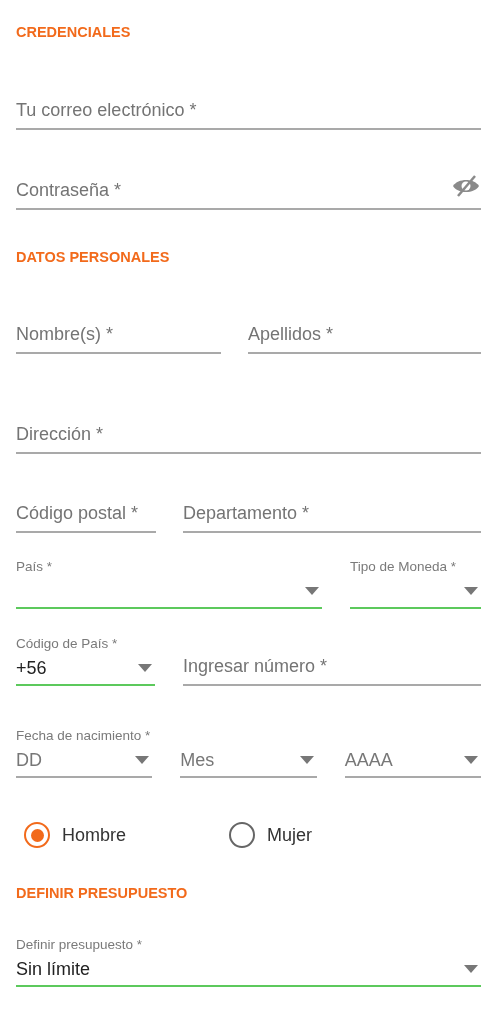 The width and height of the screenshot is (500, 1011). What do you see at coordinates (364, 337) in the screenshot?
I see `last-name-field: Apellidos *` at bounding box center [364, 337].